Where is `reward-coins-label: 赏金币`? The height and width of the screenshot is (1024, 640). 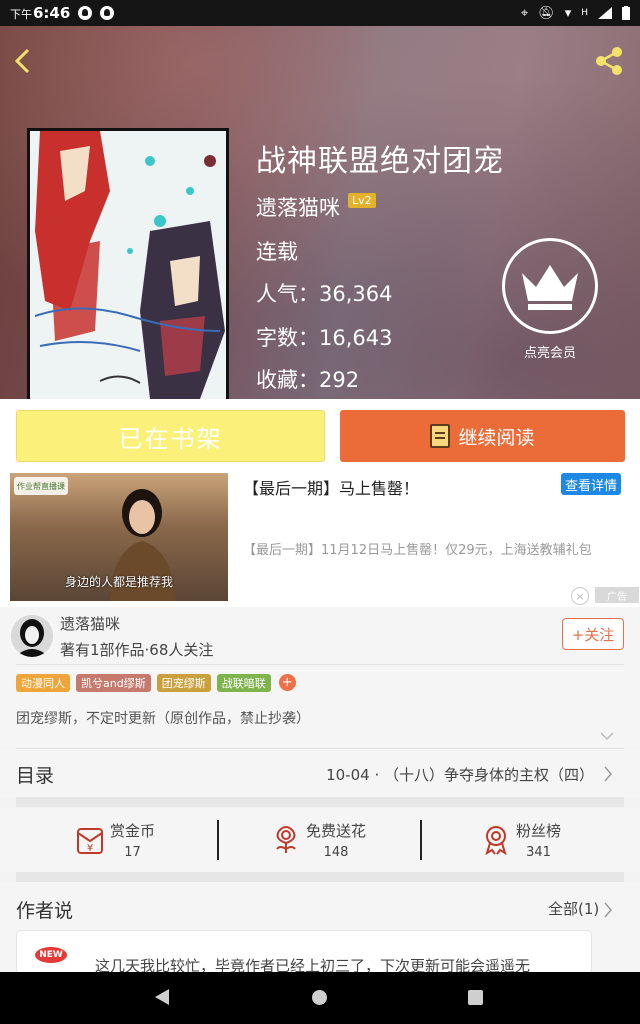
reward-coins-label: 赏金币 is located at coordinates (133, 831).